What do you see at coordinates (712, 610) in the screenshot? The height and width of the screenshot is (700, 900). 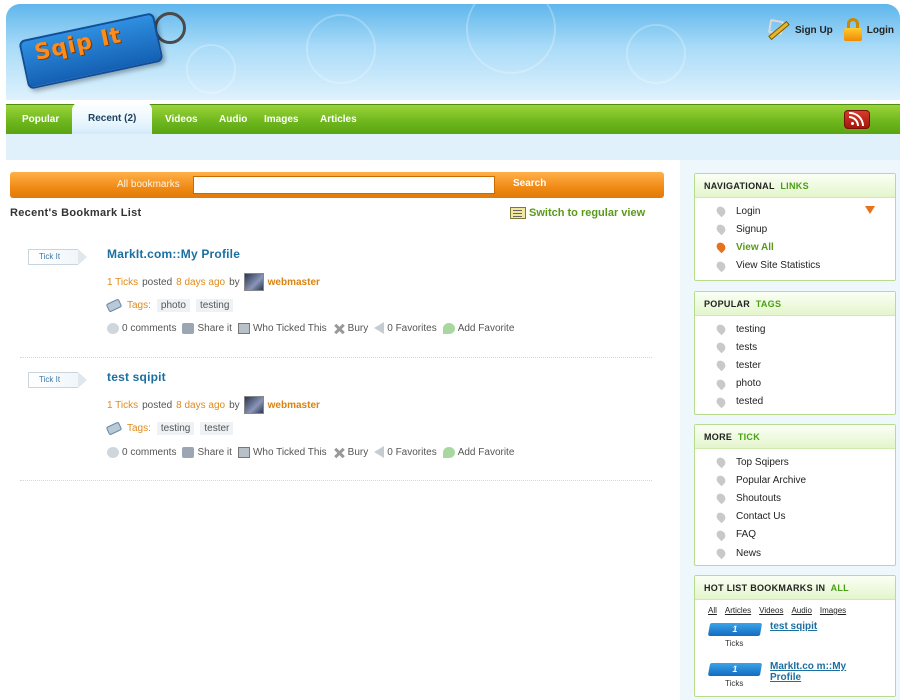 I see `hot-tab-all: All` at bounding box center [712, 610].